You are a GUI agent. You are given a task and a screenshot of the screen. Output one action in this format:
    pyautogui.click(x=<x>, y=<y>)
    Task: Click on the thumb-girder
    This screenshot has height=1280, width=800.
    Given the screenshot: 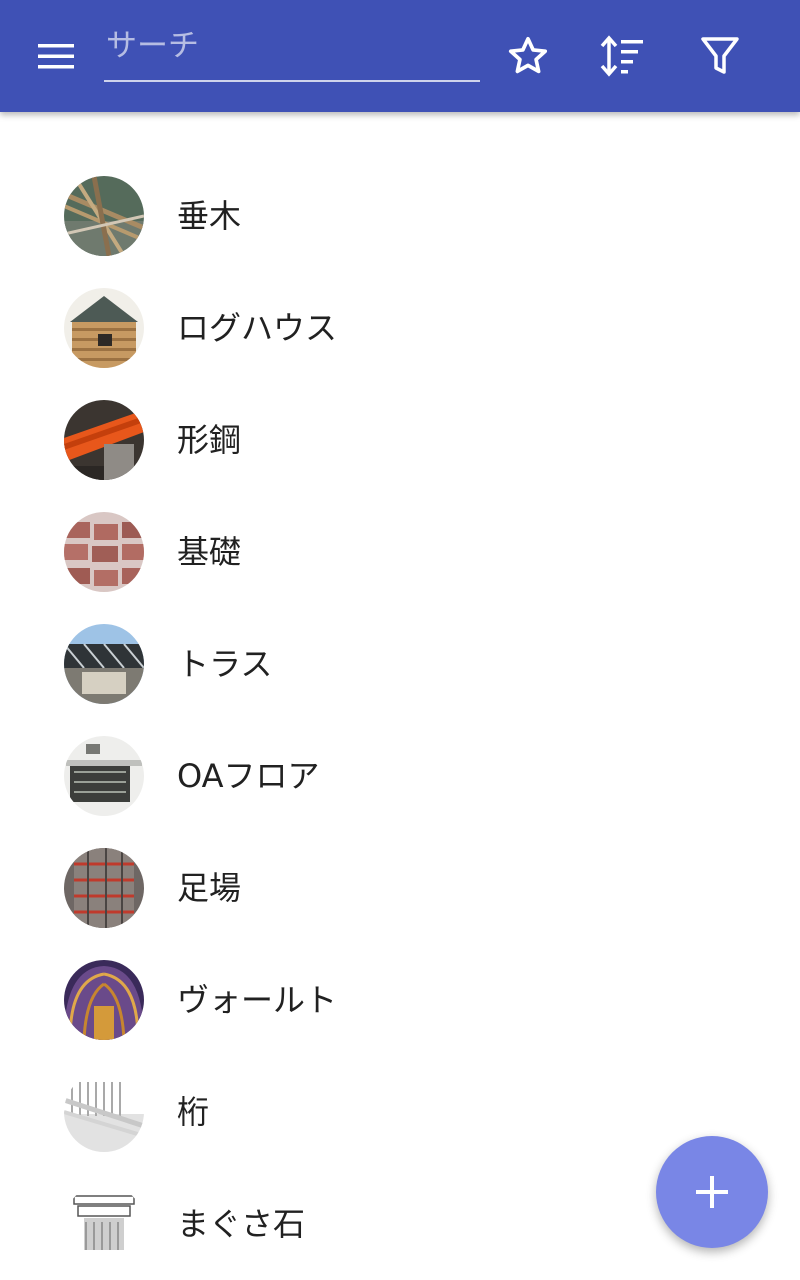 What is the action you would take?
    pyautogui.click(x=104, y=1112)
    